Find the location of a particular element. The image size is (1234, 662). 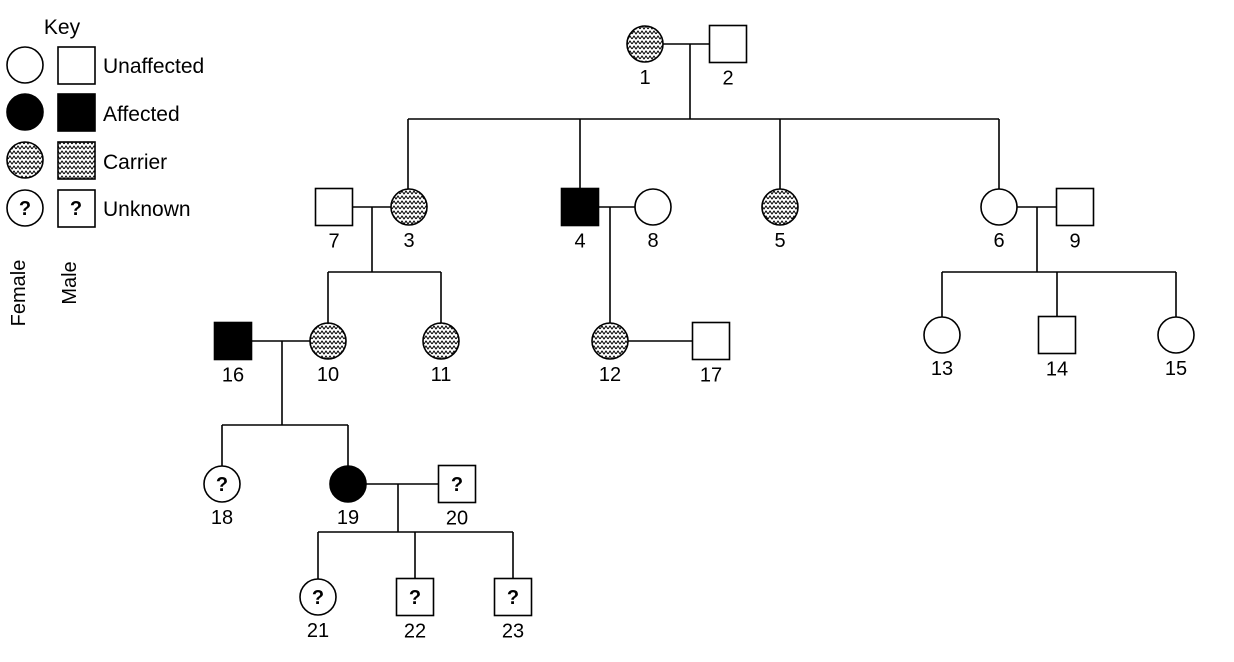

individual-5: 5 is located at coordinates (780, 220).